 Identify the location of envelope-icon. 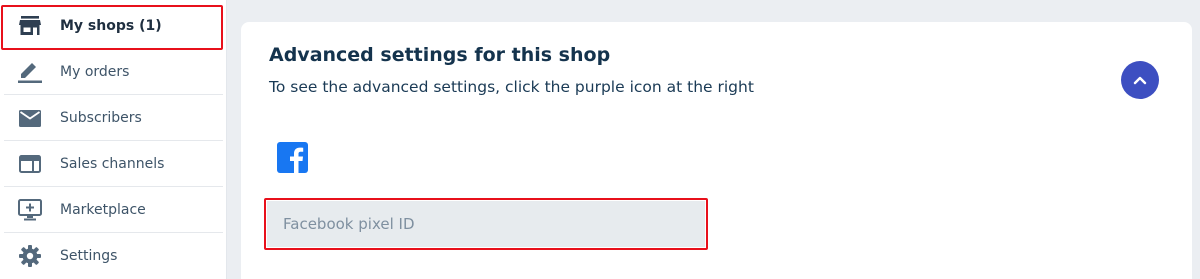
(30, 118).